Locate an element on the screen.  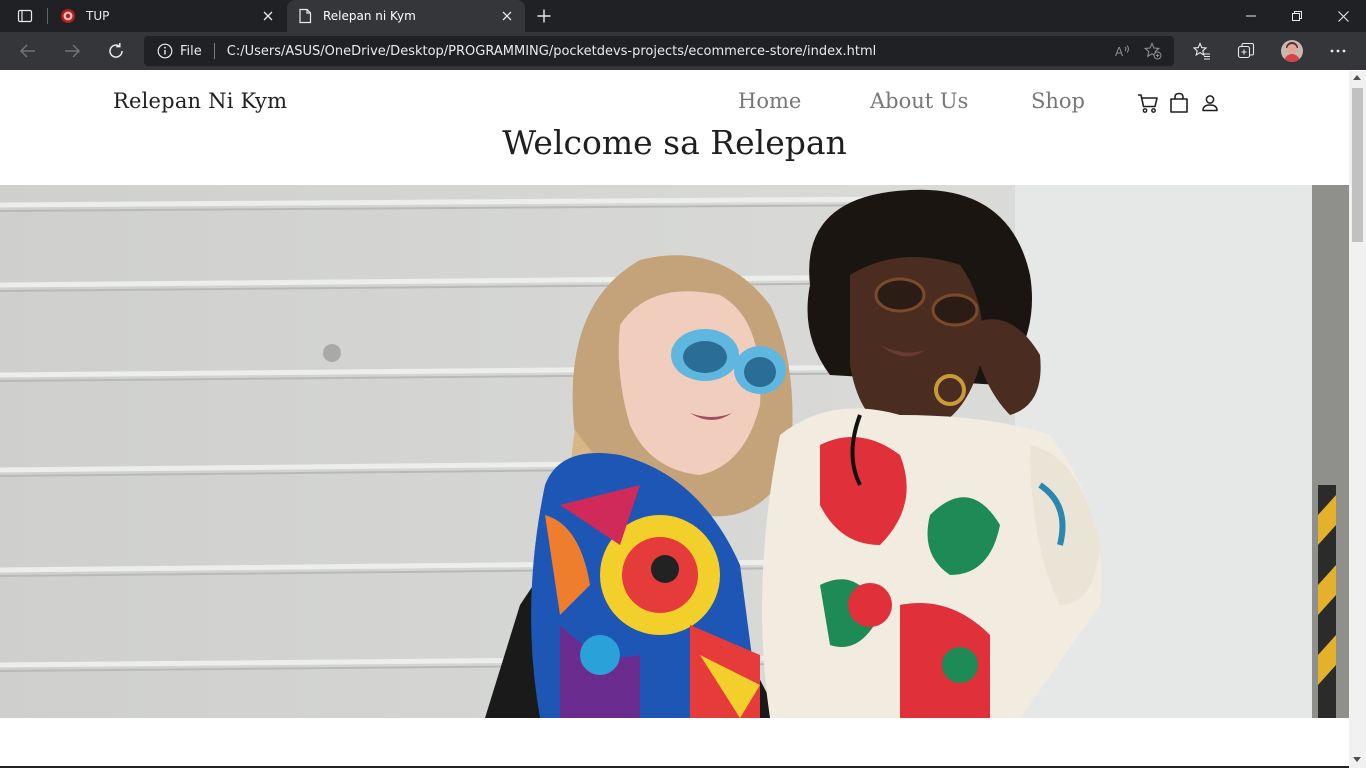
new-tab-button is located at coordinates (544, 16).